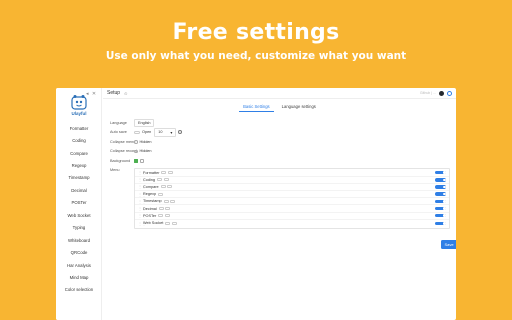 The width and height of the screenshot is (512, 320). Describe the element at coordinates (145, 141) in the screenshot. I see `collapse-menu-value: Hidden` at that location.